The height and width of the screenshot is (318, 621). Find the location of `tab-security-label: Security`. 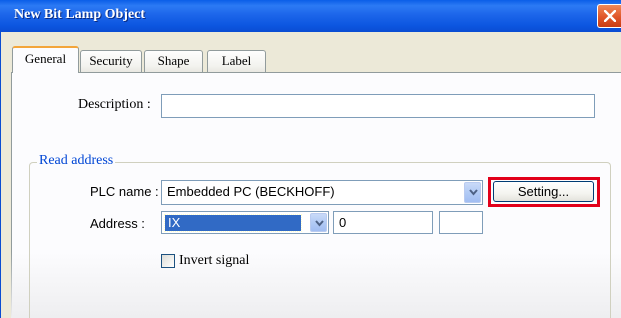

tab-security-label: Security is located at coordinates (111, 60).